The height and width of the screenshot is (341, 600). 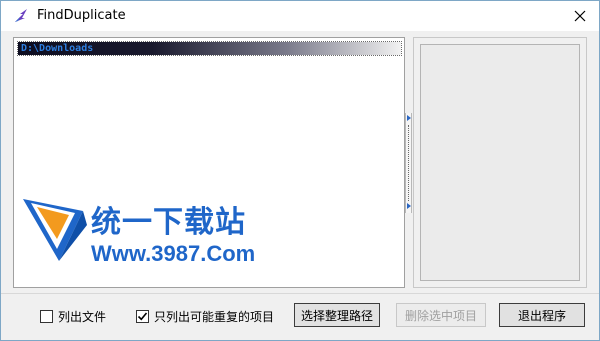 I want to click on delete-selected-button: 删除选中项目, so click(x=441, y=315).